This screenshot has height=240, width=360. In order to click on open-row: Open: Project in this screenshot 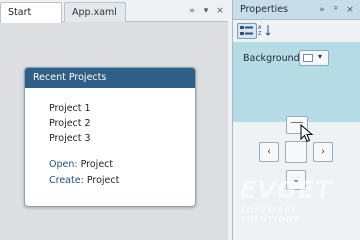, I will do `click(81, 164)`.